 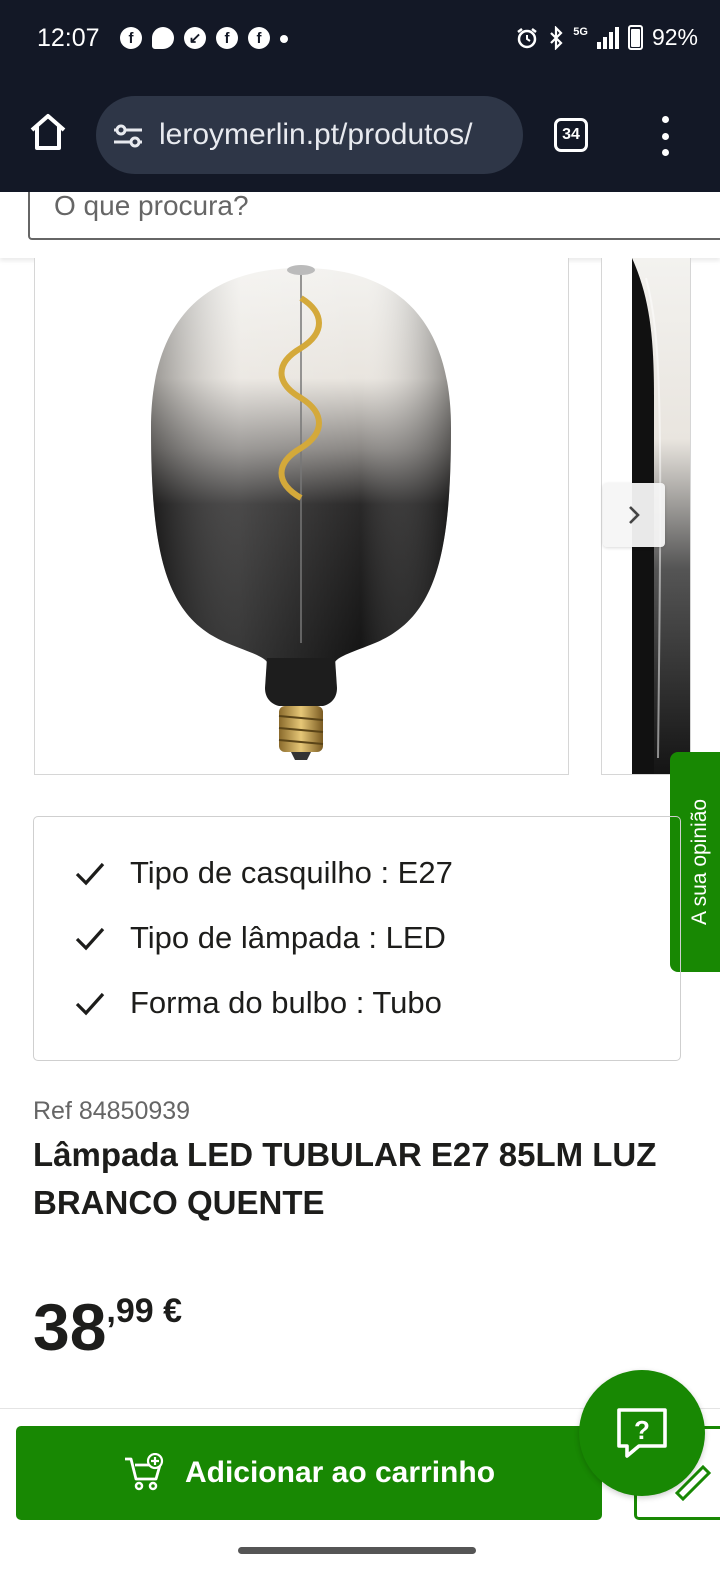 What do you see at coordinates (291, 872) in the screenshot?
I see `feature-text: Tipo de casquilho : E27` at bounding box center [291, 872].